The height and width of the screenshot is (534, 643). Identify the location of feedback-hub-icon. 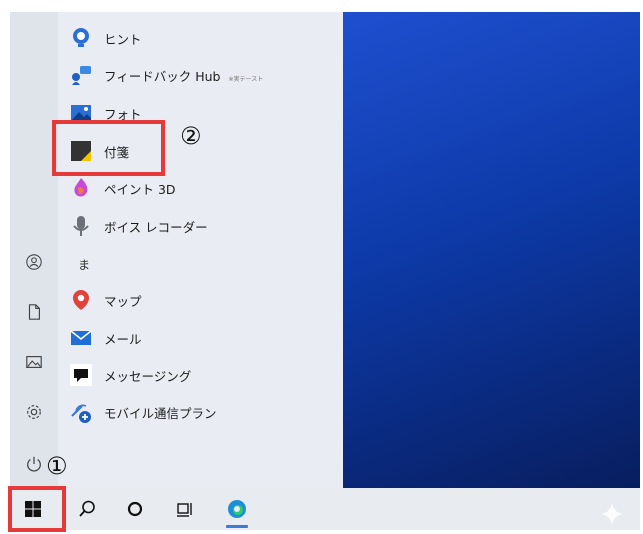
(81, 75).